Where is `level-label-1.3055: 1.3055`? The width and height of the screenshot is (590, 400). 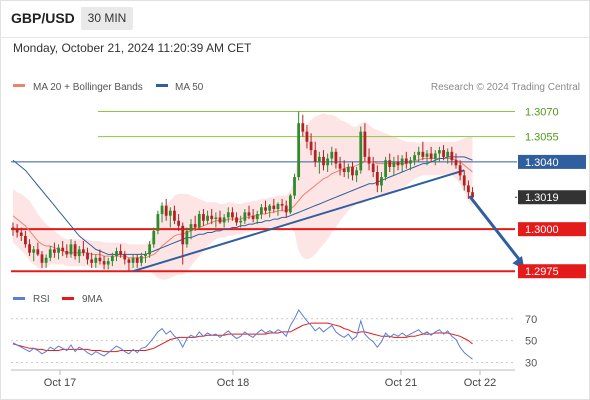
level-label-1.3055: 1.3055 is located at coordinates (542, 138).